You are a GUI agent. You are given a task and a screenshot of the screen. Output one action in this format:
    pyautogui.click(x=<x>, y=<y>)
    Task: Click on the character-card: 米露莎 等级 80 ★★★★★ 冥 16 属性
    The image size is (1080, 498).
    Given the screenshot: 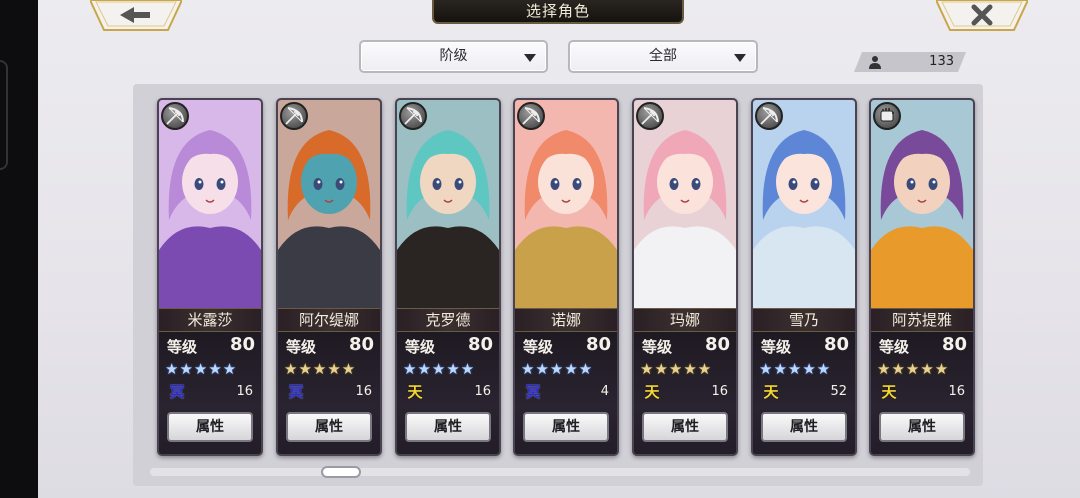 What is the action you would take?
    pyautogui.click(x=210, y=277)
    